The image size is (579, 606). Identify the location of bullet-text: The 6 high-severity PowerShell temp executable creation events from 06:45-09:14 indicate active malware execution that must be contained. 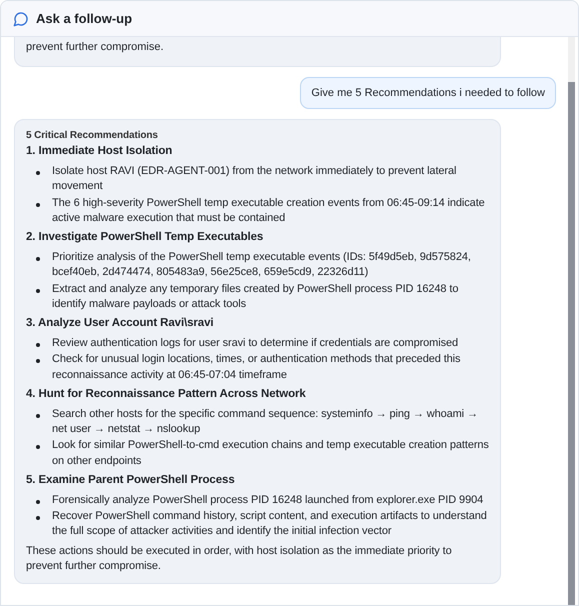
(268, 210).